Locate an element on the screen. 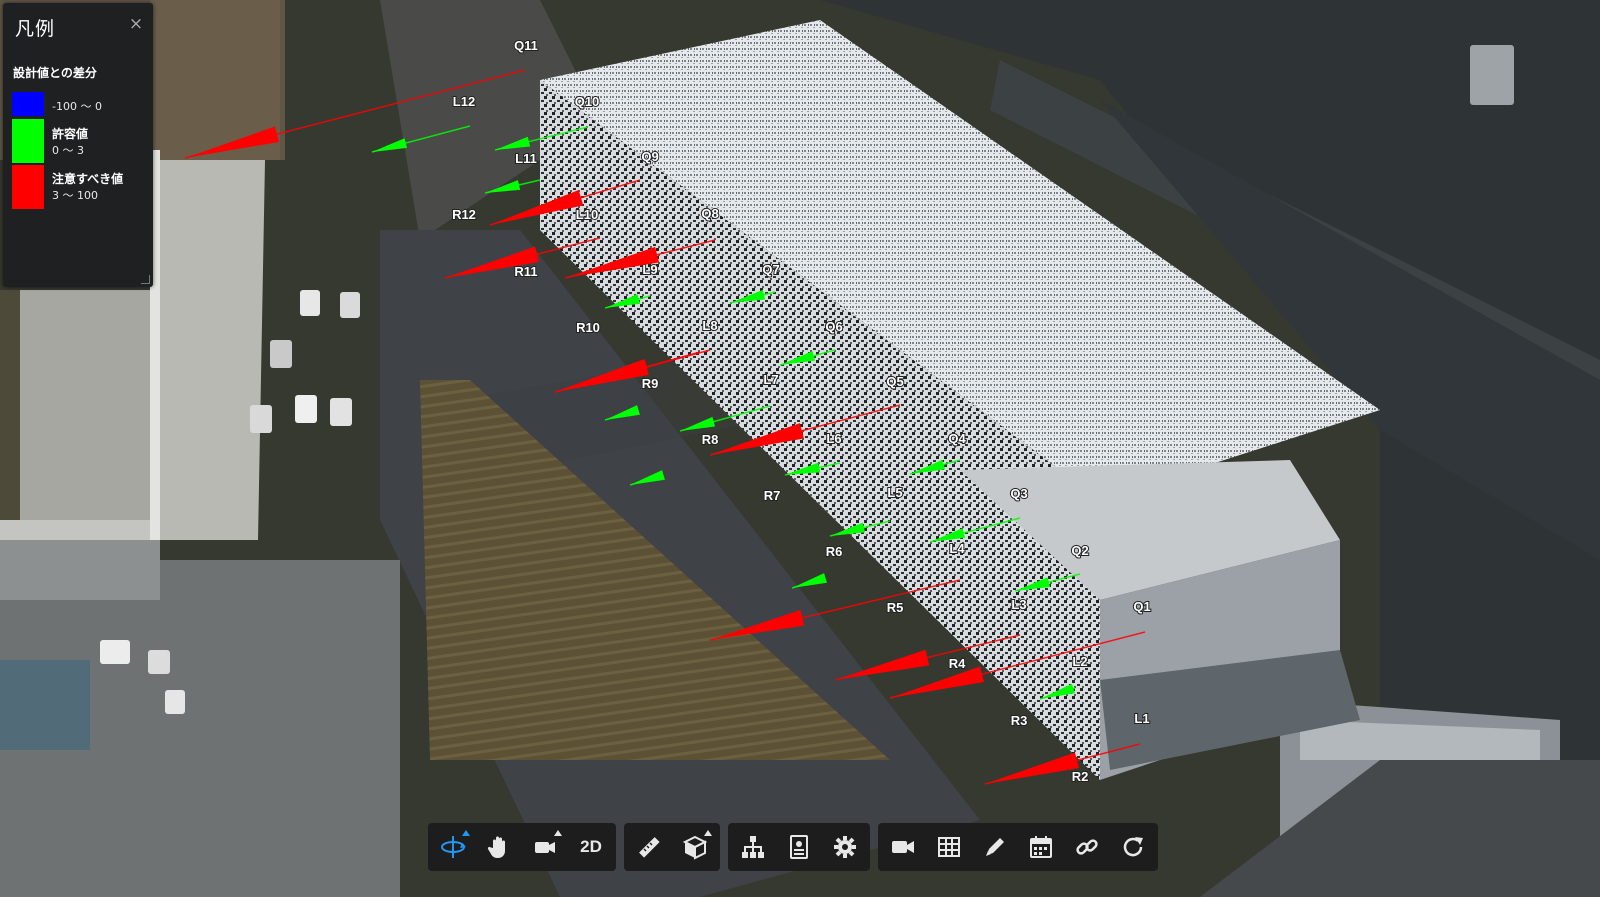  hand-pan-button is located at coordinates (499, 847).